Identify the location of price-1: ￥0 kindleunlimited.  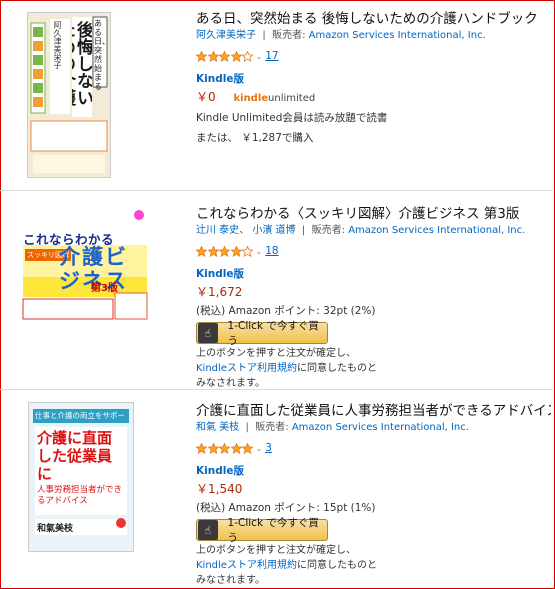
(373, 98).